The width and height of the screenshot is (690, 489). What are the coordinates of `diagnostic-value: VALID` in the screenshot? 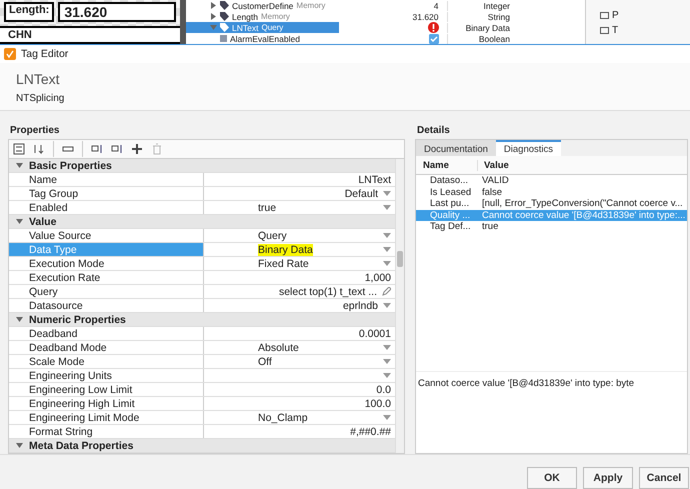 It's located at (495, 180).